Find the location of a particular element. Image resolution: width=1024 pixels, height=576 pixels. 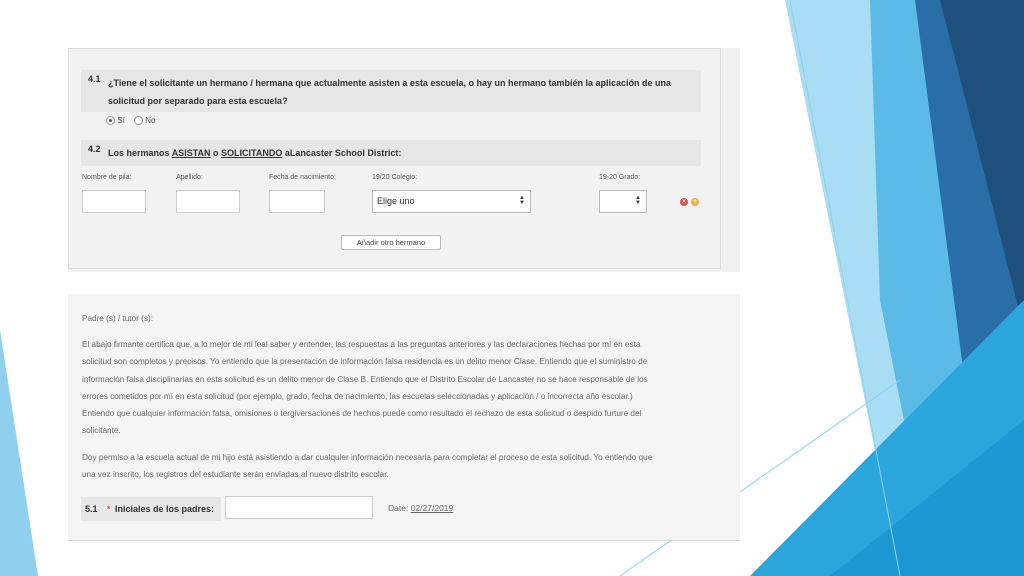

question-number: 4.1 is located at coordinates (94, 79).